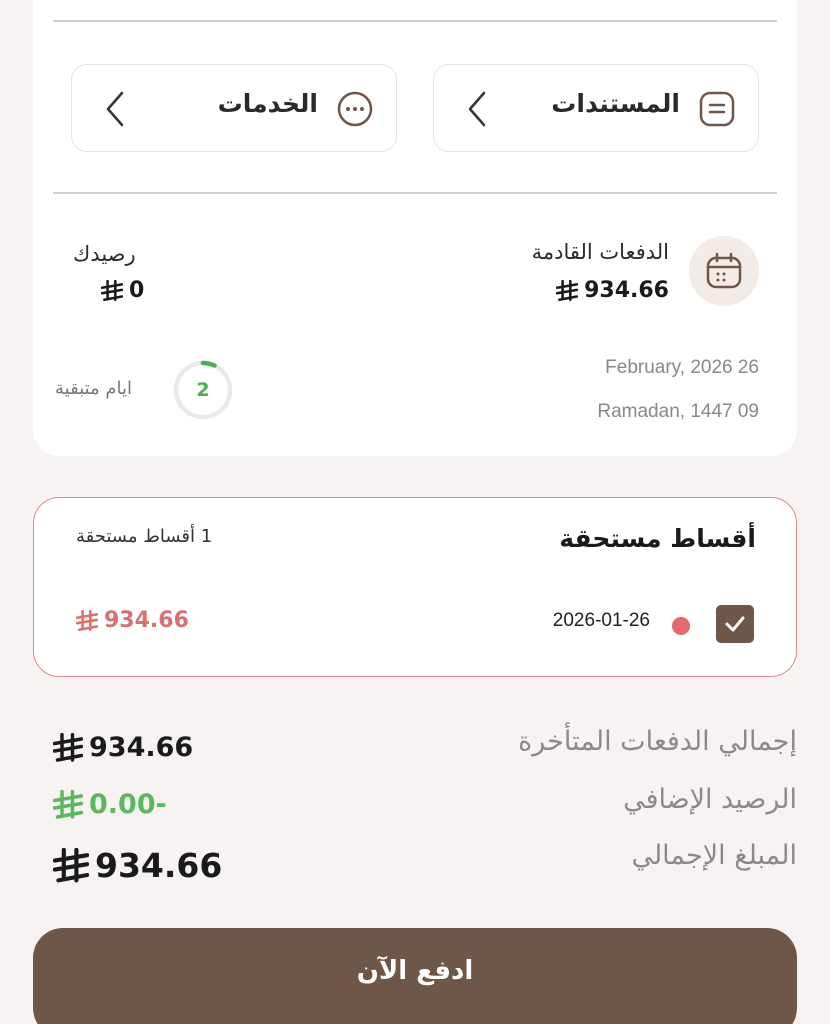 The height and width of the screenshot is (1024, 830). Describe the element at coordinates (626, 290) in the screenshot. I see `upcoming-amount-value: 934.66` at that location.